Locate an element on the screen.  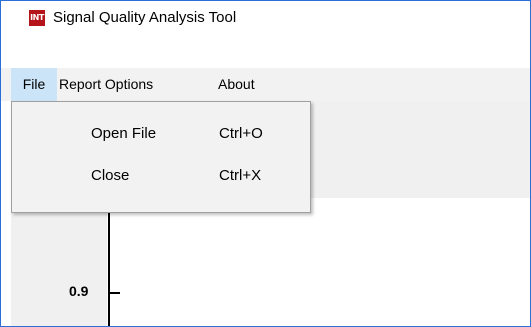
menu-item-open-file: Open File Ctrl+O is located at coordinates (161, 134).